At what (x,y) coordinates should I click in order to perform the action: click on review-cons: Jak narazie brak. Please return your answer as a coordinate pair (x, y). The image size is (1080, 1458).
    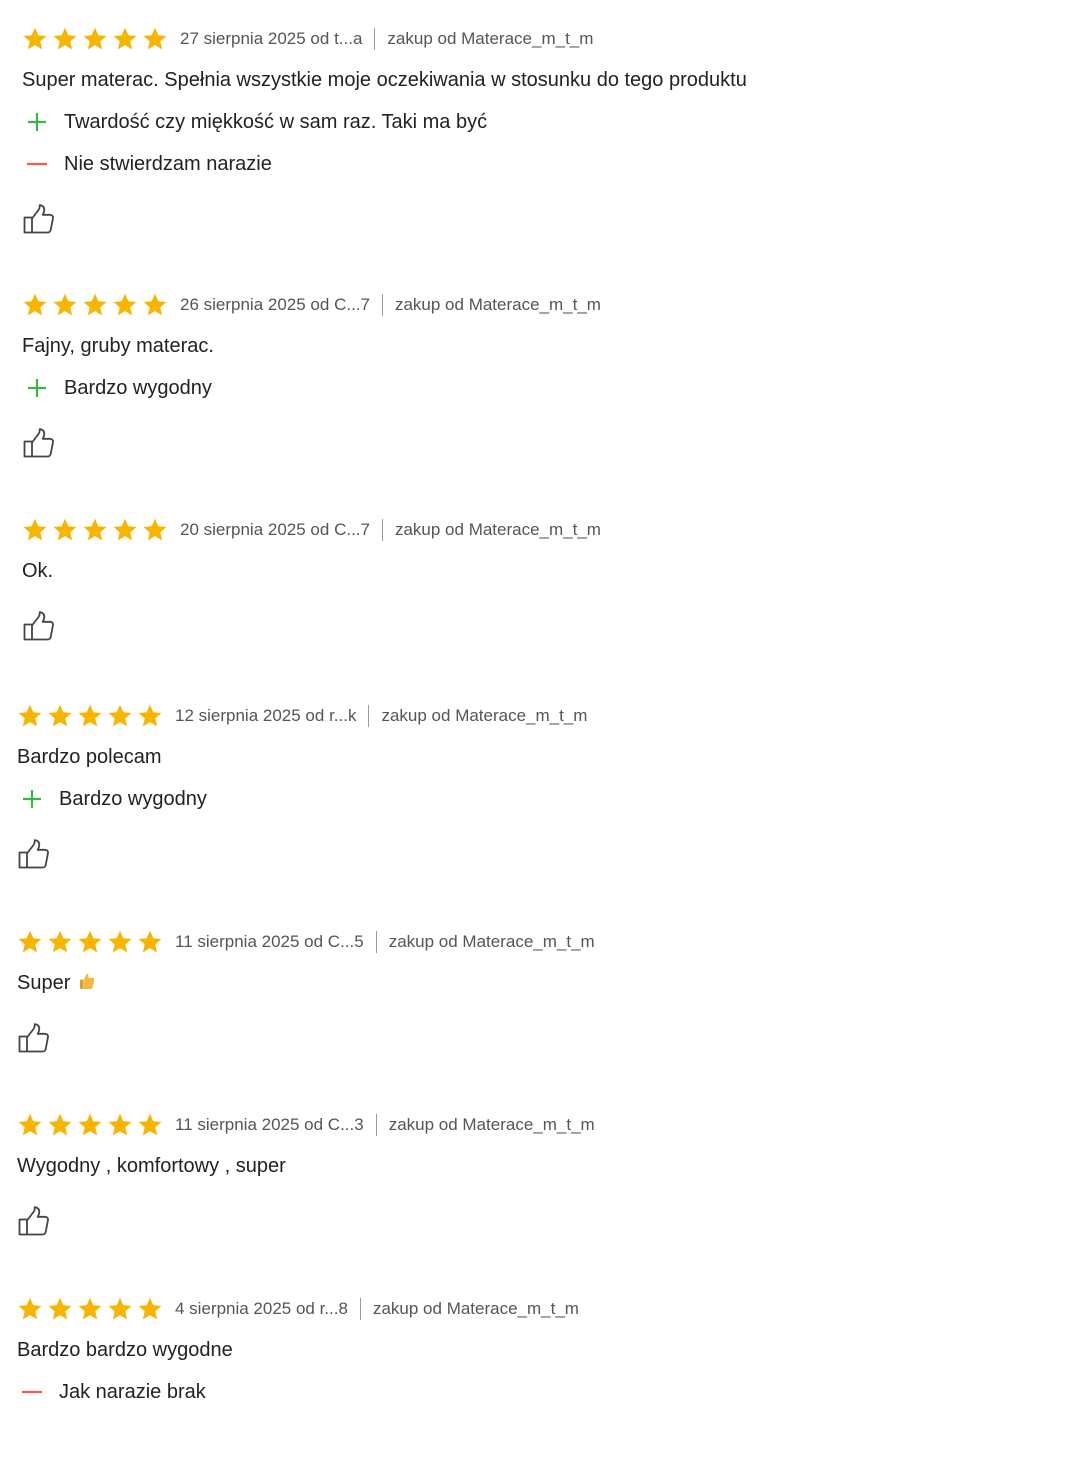
    Looking at the image, I should click on (517, 1392).